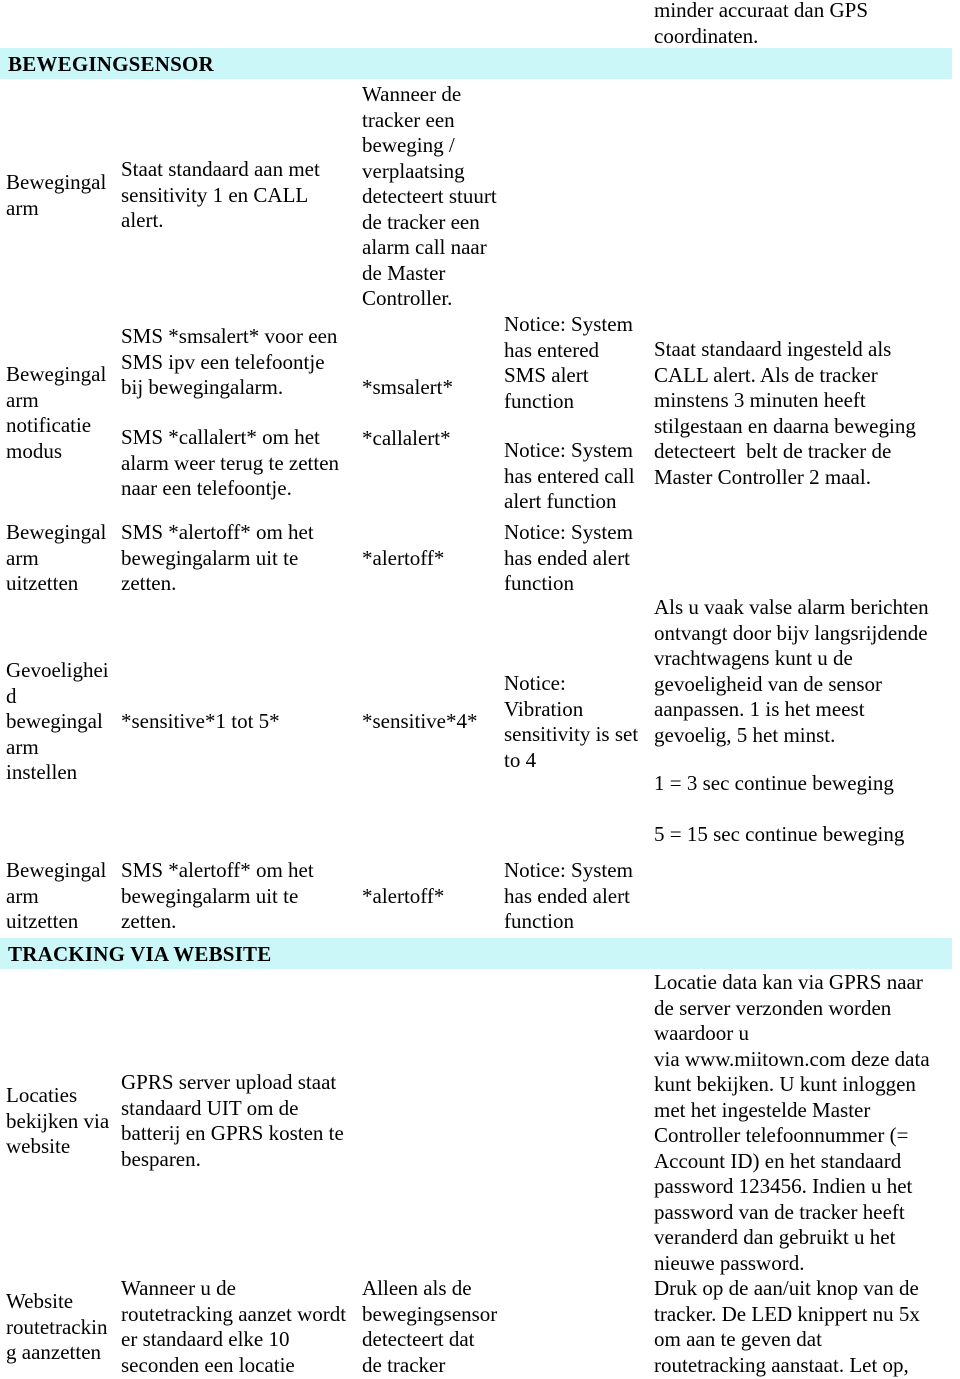  I want to click on row-command-notificatie-modus-1: *smsalert*, so click(407, 387).